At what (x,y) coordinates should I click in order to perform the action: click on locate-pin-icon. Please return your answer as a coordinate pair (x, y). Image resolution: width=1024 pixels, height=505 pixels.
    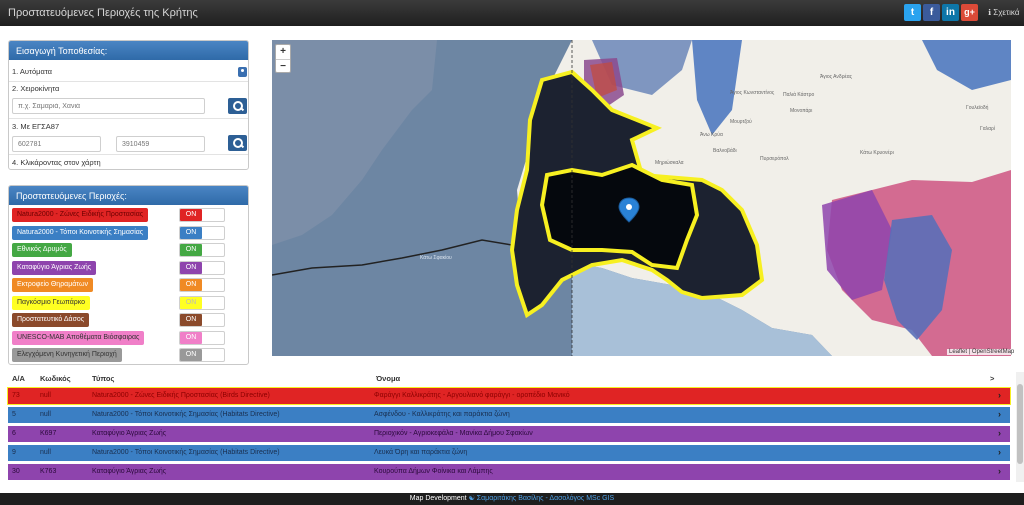
    Looking at the image, I should click on (242, 72).